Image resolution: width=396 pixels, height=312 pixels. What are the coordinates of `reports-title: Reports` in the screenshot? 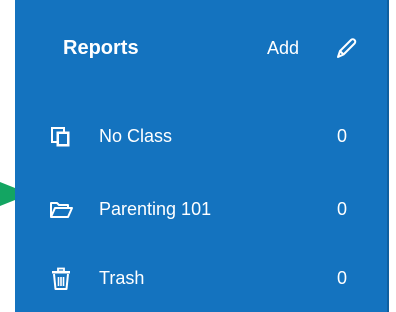 It's located at (101, 48).